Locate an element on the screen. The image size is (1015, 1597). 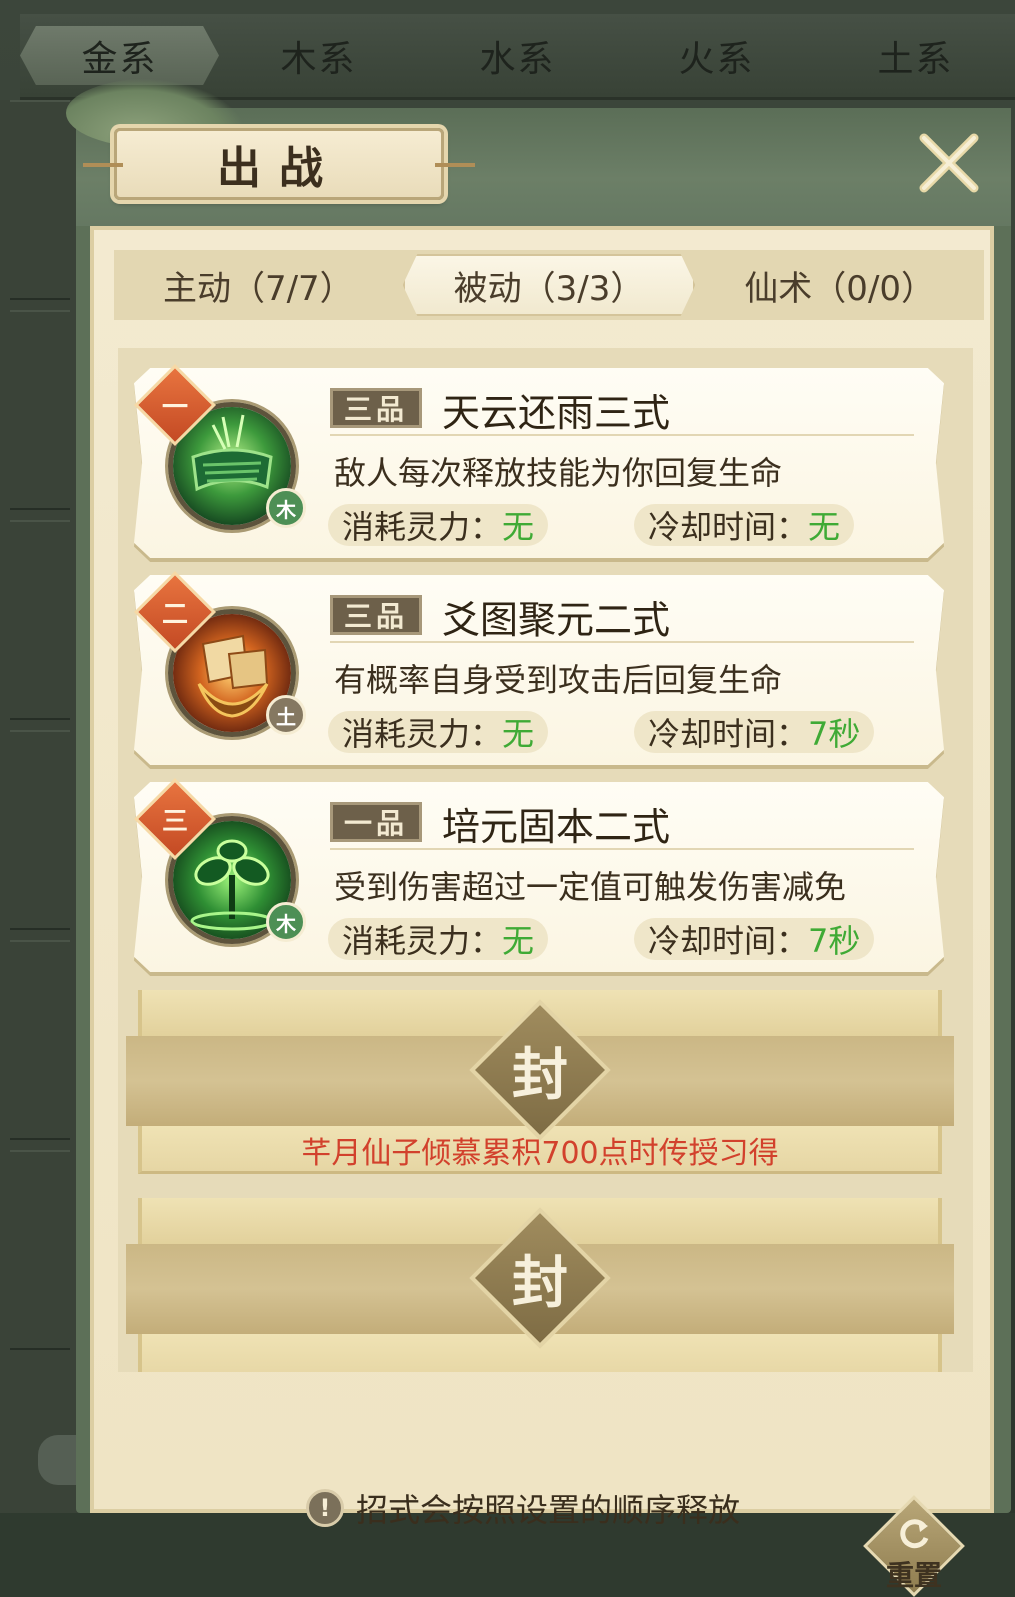
tab-water: 水系 is located at coordinates (517, 55).